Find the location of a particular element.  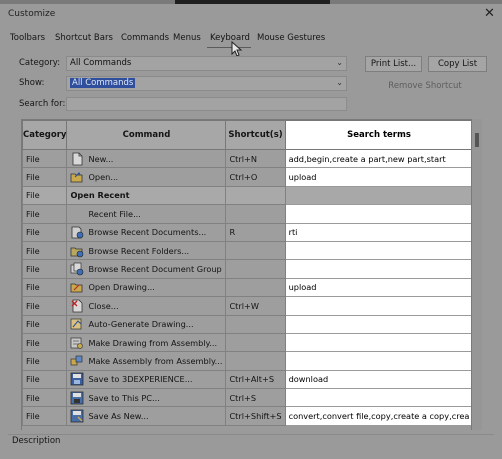

cell-shortcut: Ctrl+O is located at coordinates (255, 177).